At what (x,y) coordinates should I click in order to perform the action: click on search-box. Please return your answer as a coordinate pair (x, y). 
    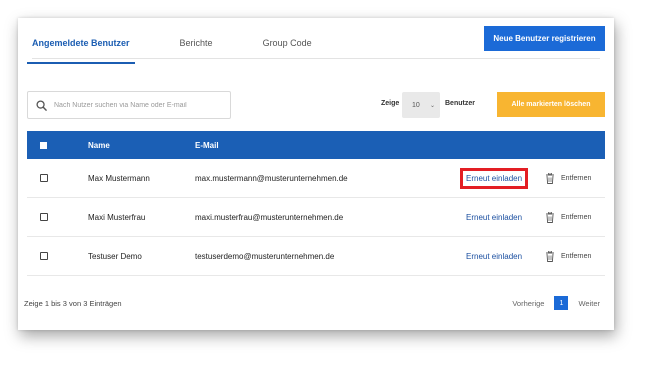
    Looking at the image, I should click on (129, 105).